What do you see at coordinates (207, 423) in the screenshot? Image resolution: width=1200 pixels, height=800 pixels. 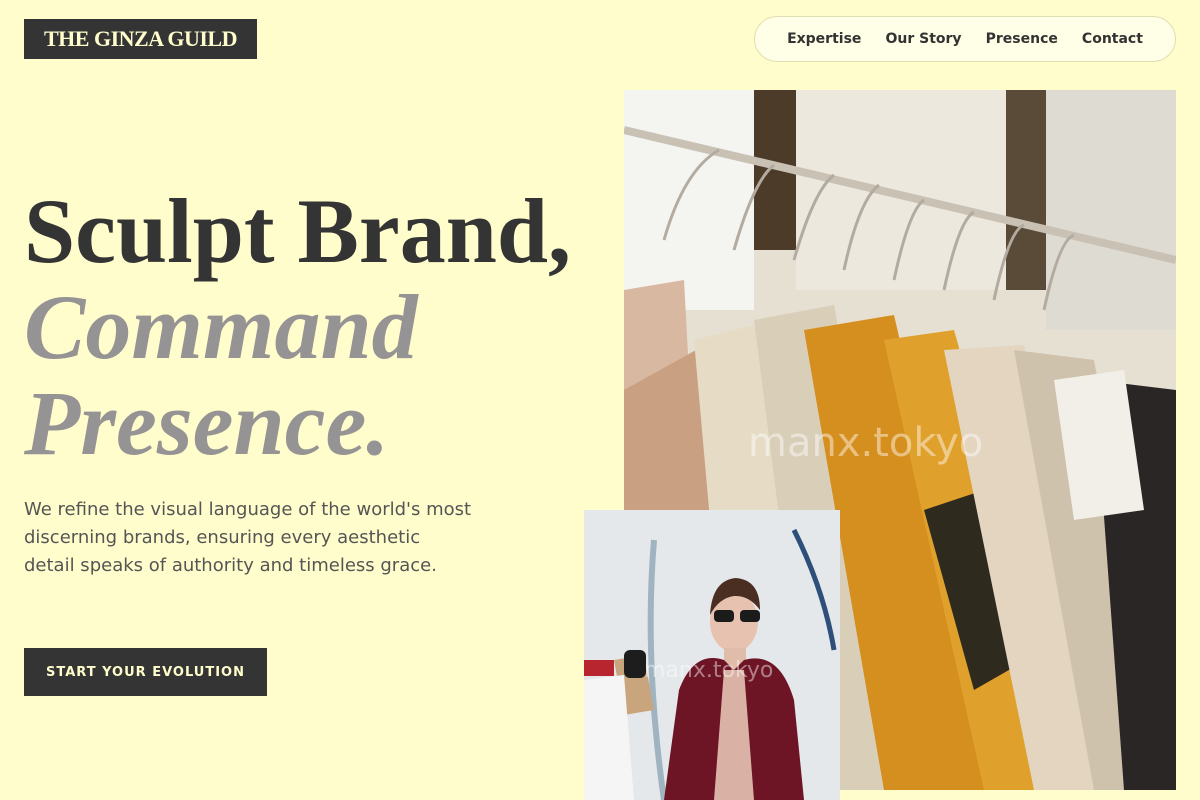 I see `headline-line-3: Presence.` at bounding box center [207, 423].